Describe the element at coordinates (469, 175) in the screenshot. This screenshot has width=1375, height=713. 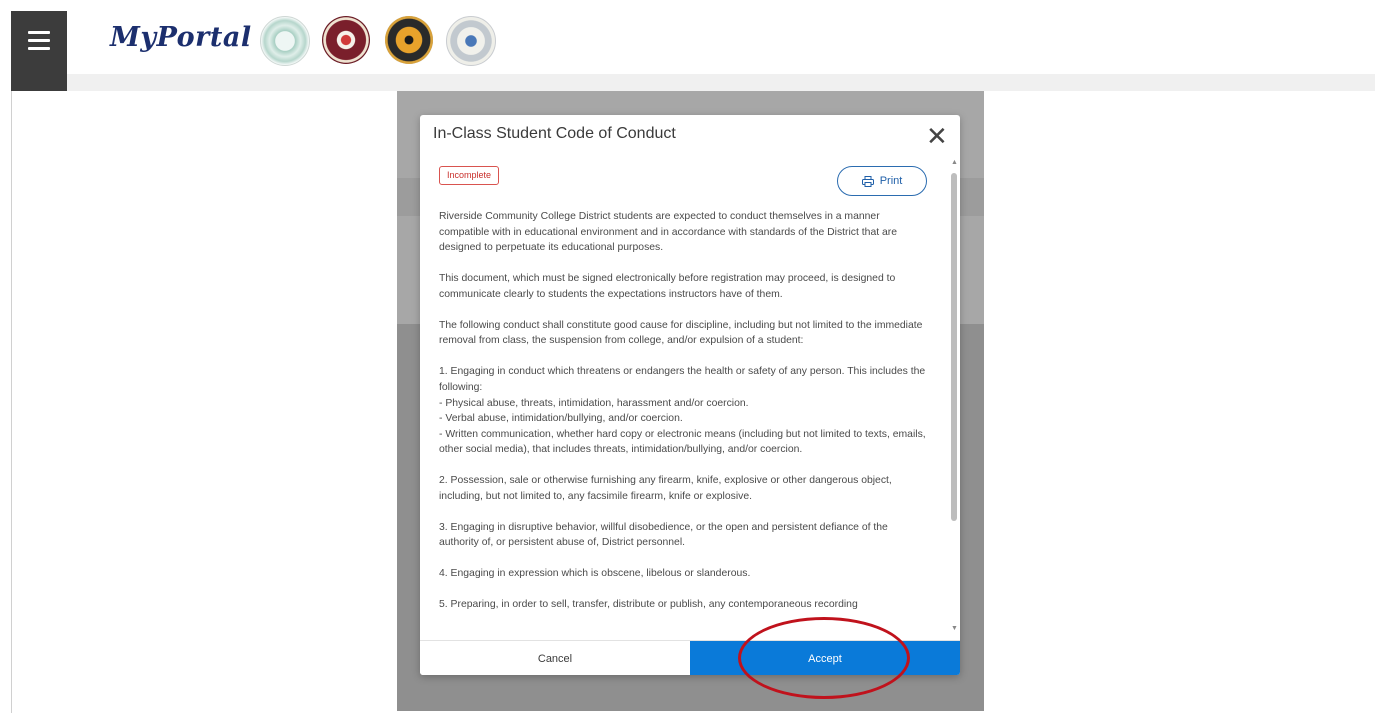
I see `status-badge: Incomplete` at that location.